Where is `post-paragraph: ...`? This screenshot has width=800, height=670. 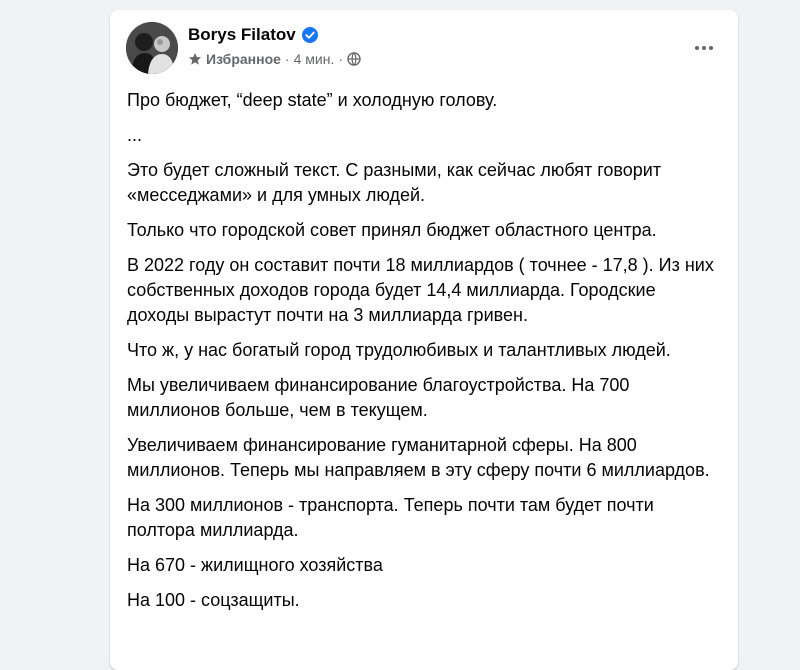
post-paragraph: ... is located at coordinates (135, 135).